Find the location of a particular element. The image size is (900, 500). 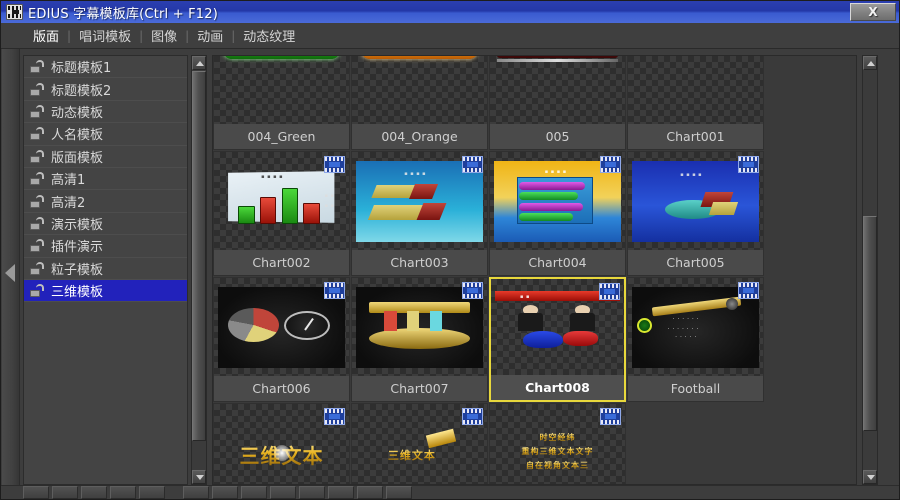

sidebar-item-3: 人名模板 is located at coordinates (105, 134).